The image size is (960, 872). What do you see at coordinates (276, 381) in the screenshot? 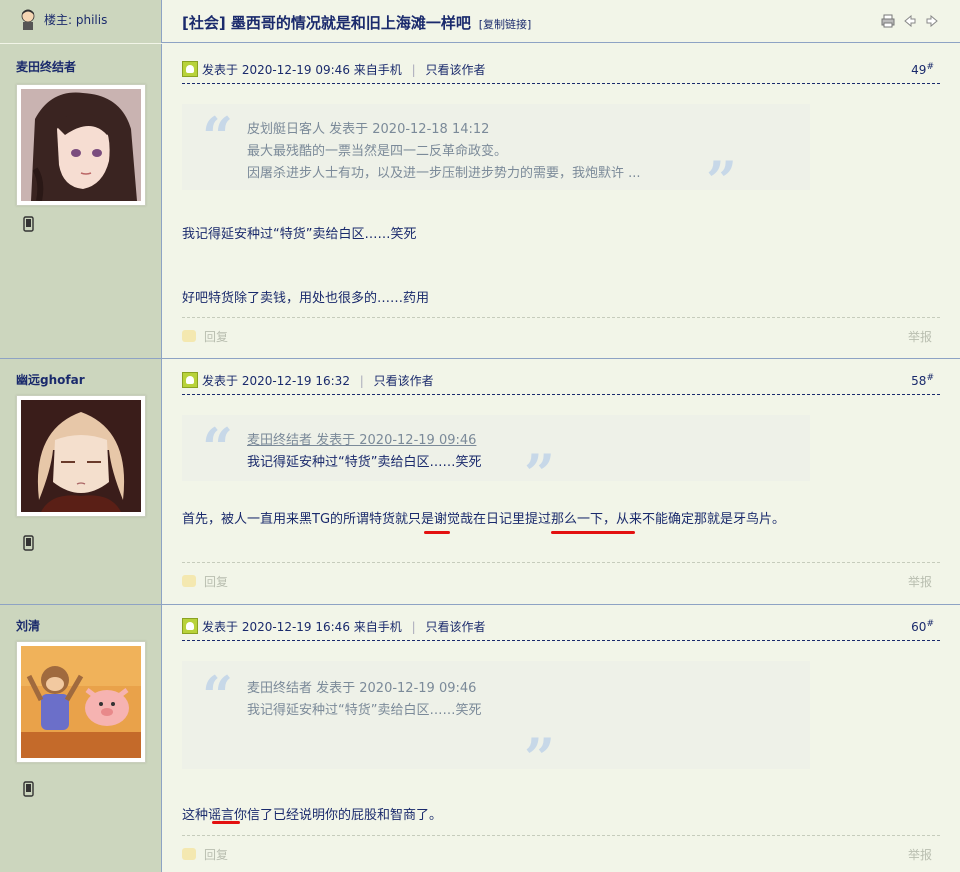
I see `post-time: 发表于 2020-12-19 16:32` at bounding box center [276, 381].